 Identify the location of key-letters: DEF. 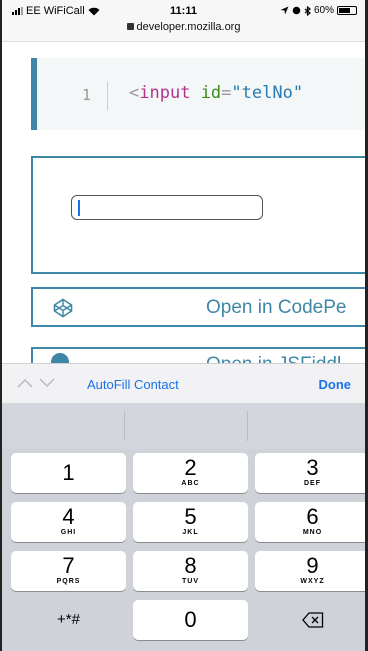
(312, 483).